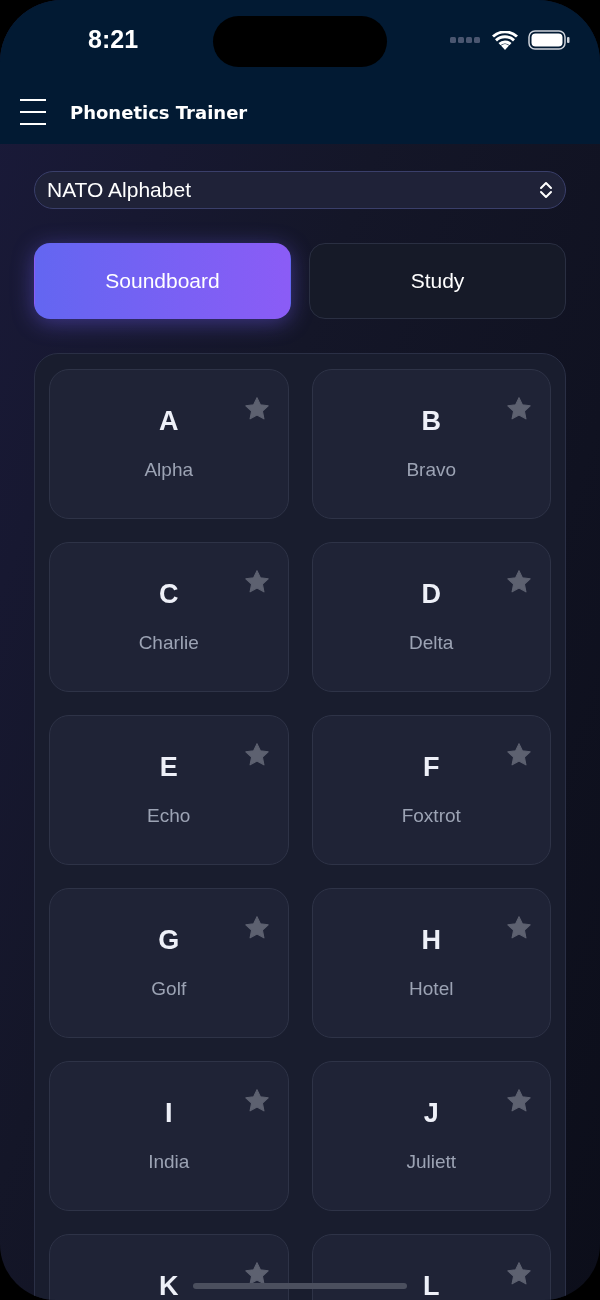 This screenshot has height=1300, width=600. I want to click on letter-label: I, so click(169, 1113).